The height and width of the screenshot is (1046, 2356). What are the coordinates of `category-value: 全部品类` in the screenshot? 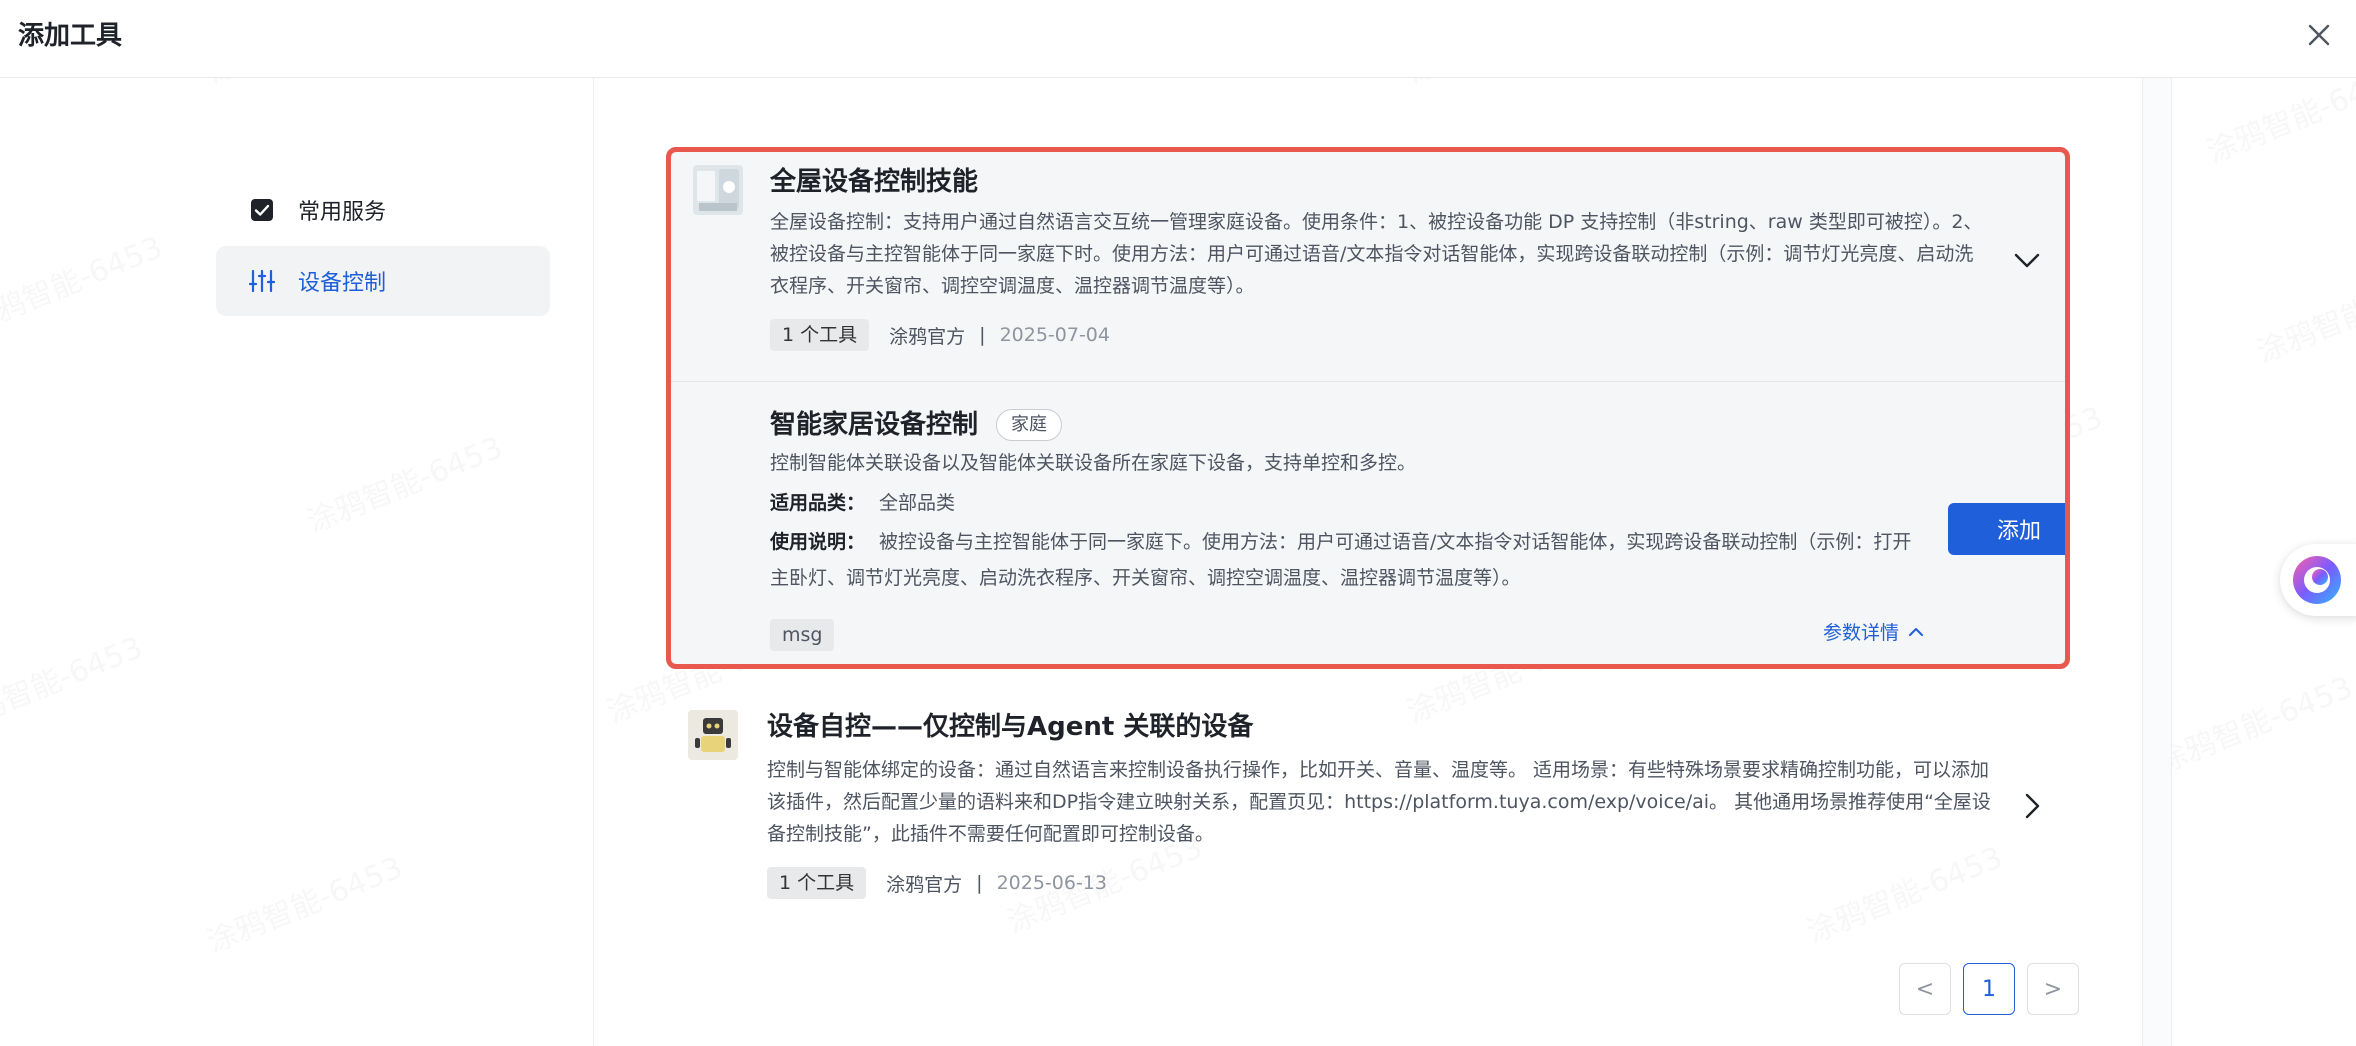 It's located at (917, 503).